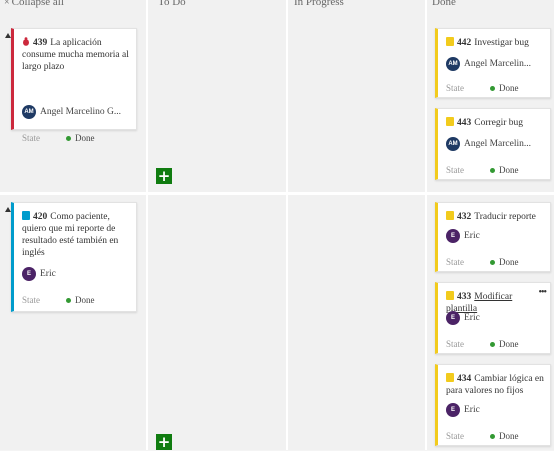 The width and height of the screenshot is (554, 451). Describe the element at coordinates (495, 217) in the screenshot. I see `card-title: 432 Traducir reporte` at that location.